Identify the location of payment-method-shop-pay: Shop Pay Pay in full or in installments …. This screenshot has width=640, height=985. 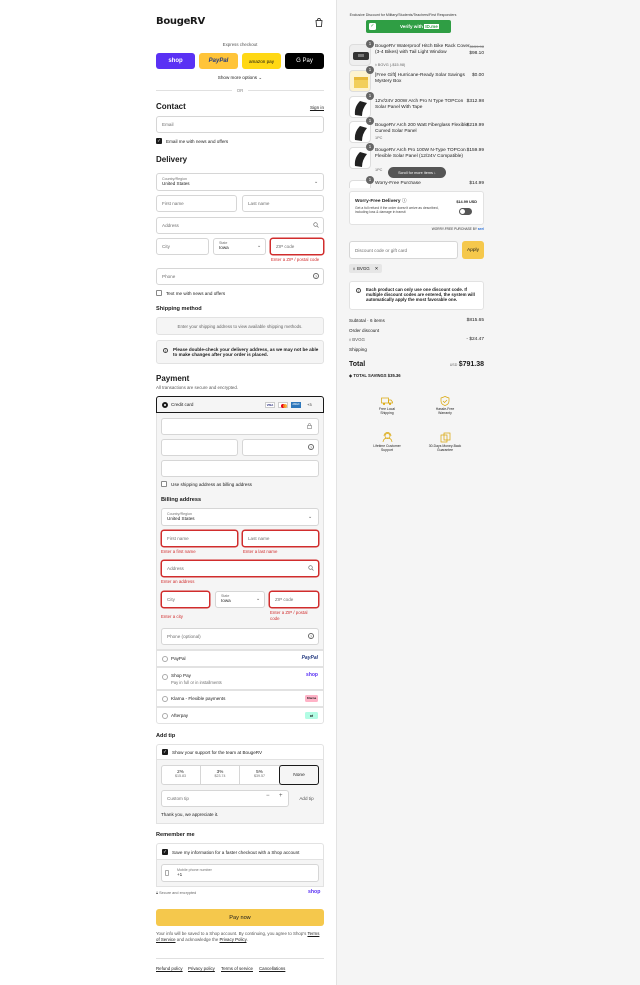
(240, 678).